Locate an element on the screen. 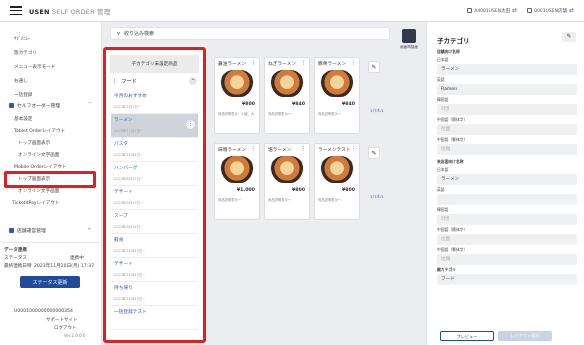 Image resolution: width=584 pixels, height=345 pixels. category-row: 一括登録テスト is located at coordinates (154, 318).